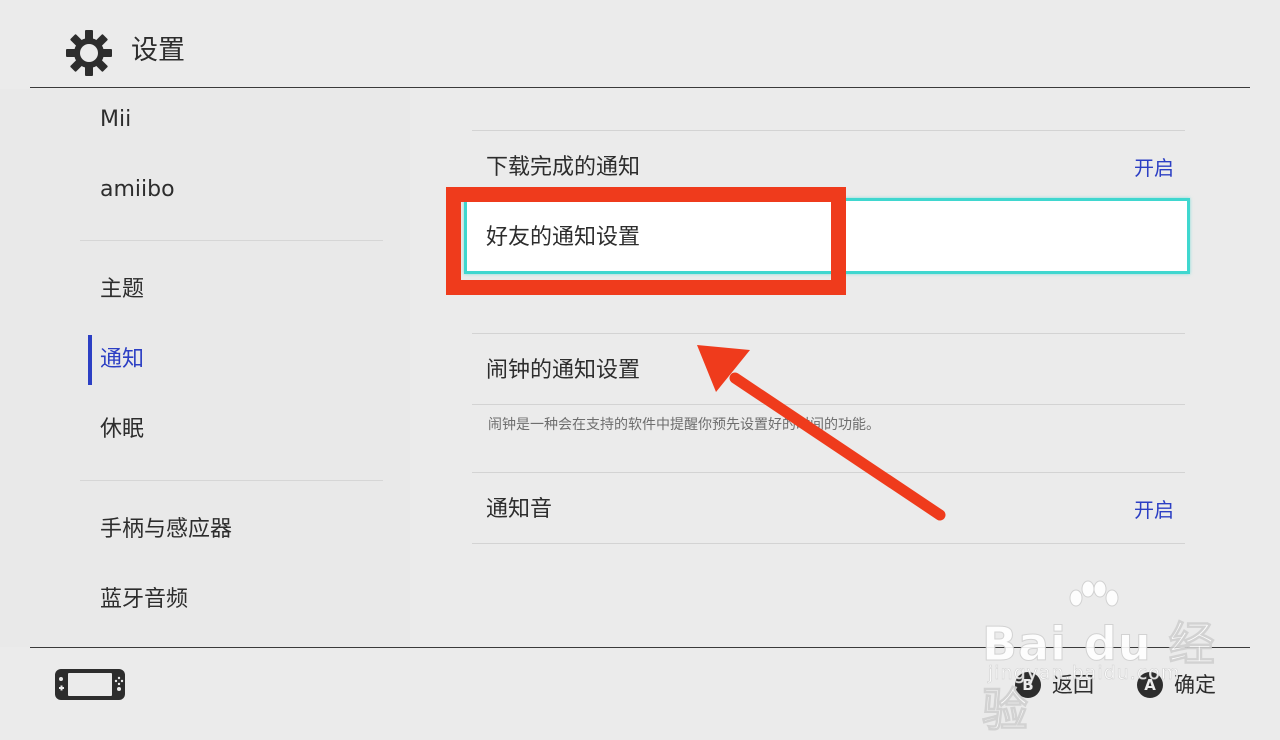 The image size is (1280, 740). What do you see at coordinates (122, 430) in the screenshot?
I see `sidebar-item-sleep: 休眠` at bounding box center [122, 430].